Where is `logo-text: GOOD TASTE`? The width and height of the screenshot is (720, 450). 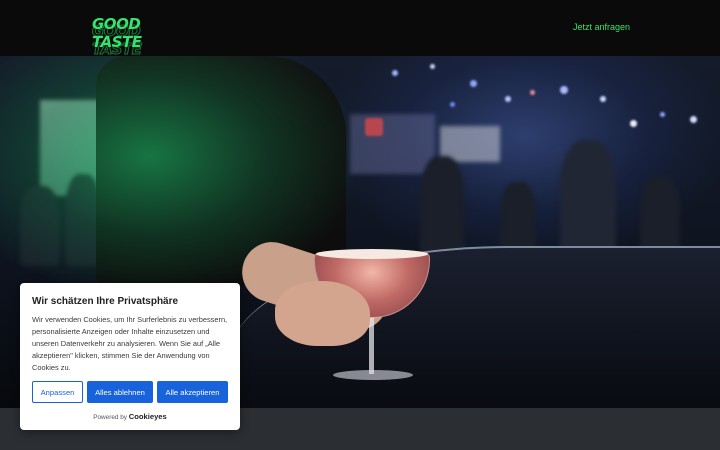
logo-text: GOOD TASTE is located at coordinates (117, 33).